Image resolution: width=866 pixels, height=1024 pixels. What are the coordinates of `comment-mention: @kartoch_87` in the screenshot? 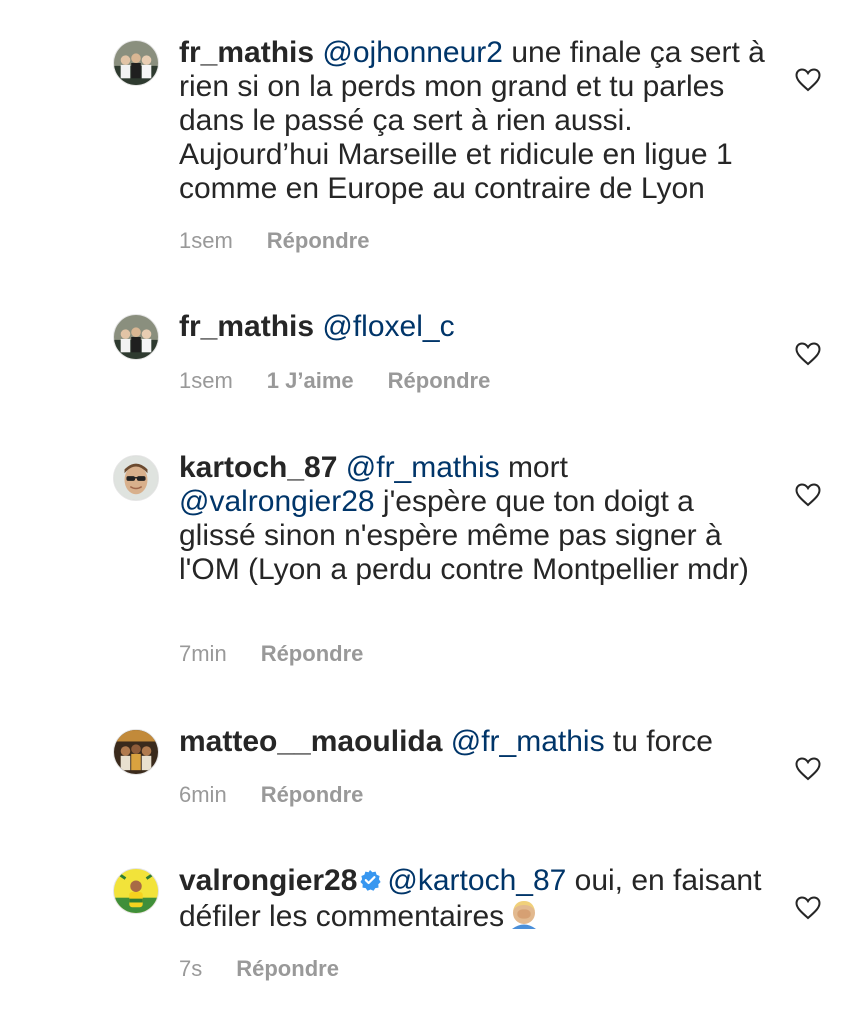 It's located at (476, 880).